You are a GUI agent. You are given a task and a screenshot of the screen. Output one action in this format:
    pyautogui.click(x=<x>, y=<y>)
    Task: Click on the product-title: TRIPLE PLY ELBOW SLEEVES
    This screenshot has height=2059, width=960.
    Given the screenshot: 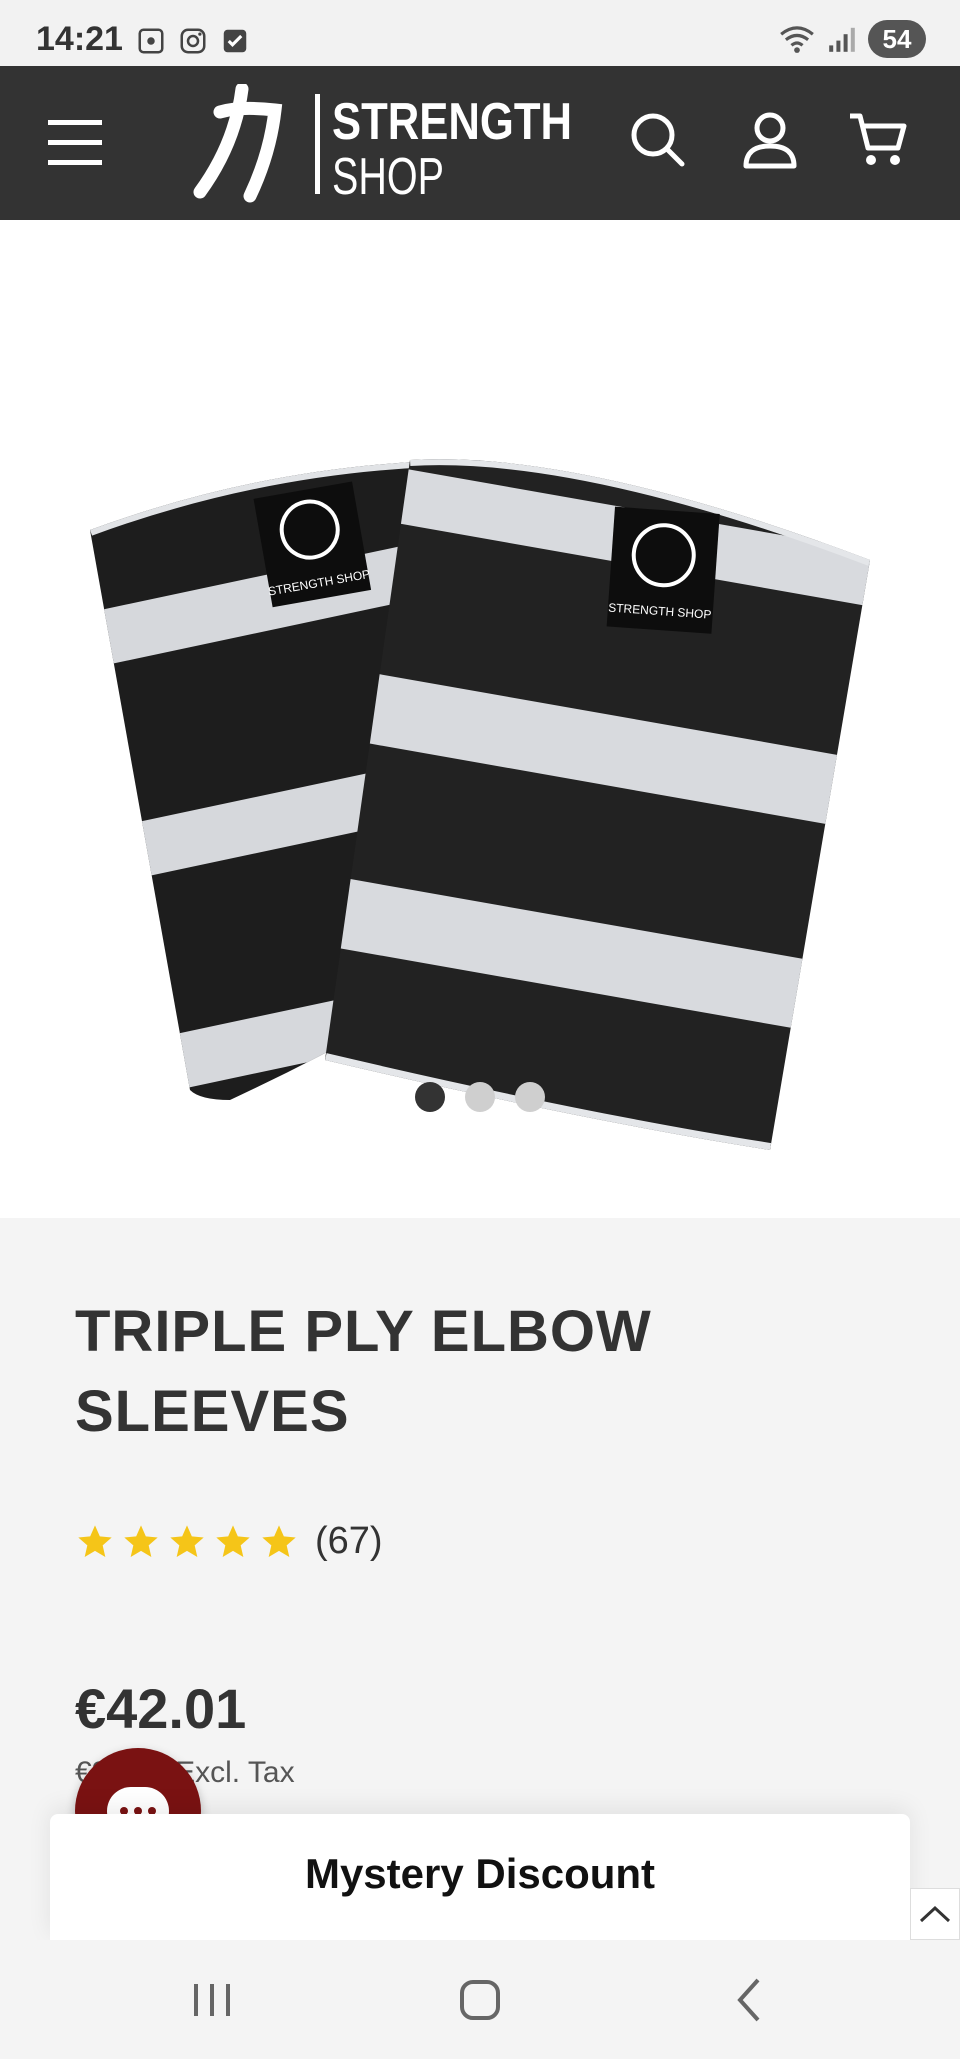 What is the action you would take?
    pyautogui.click(x=363, y=1371)
    